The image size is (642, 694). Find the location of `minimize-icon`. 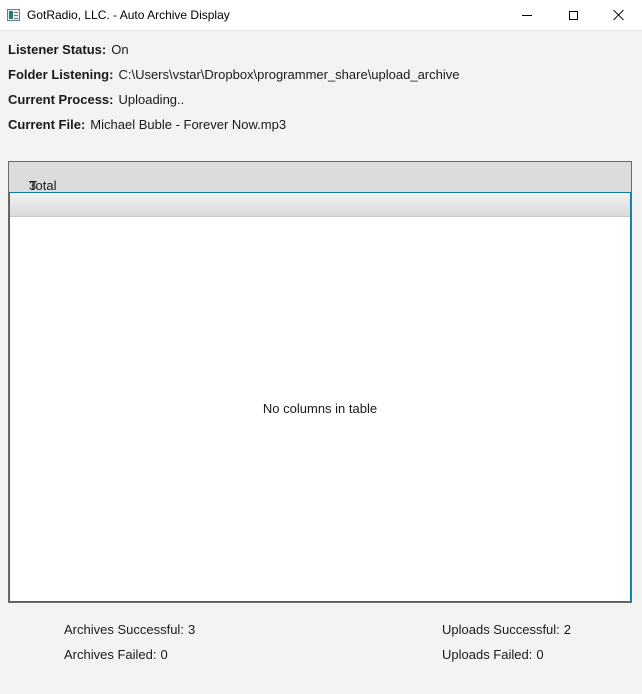

minimize-icon is located at coordinates (527, 15).